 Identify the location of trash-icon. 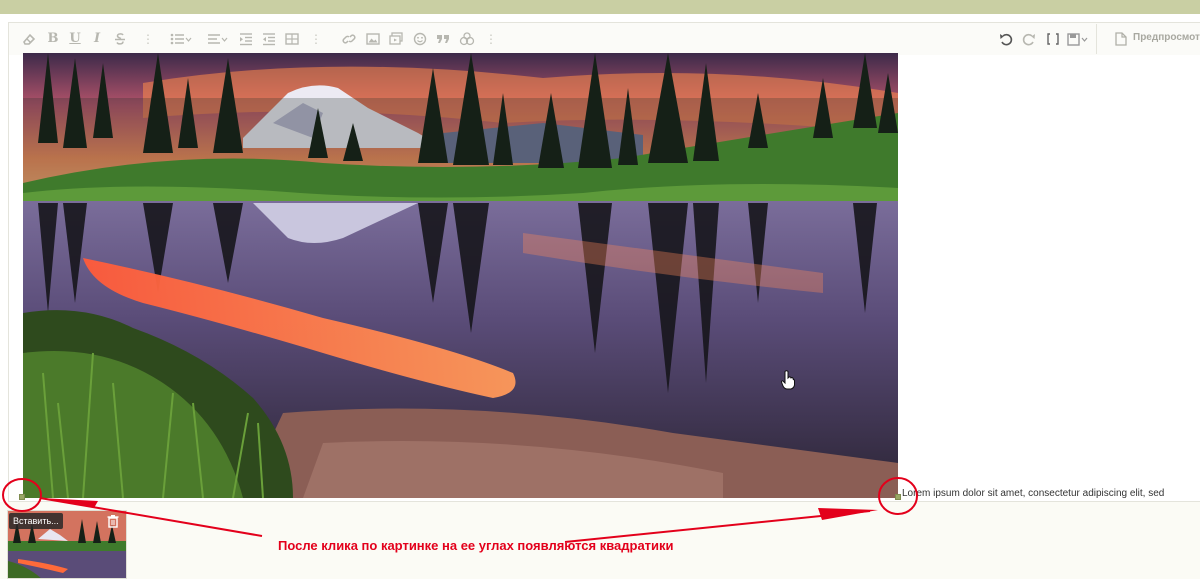
(113, 521).